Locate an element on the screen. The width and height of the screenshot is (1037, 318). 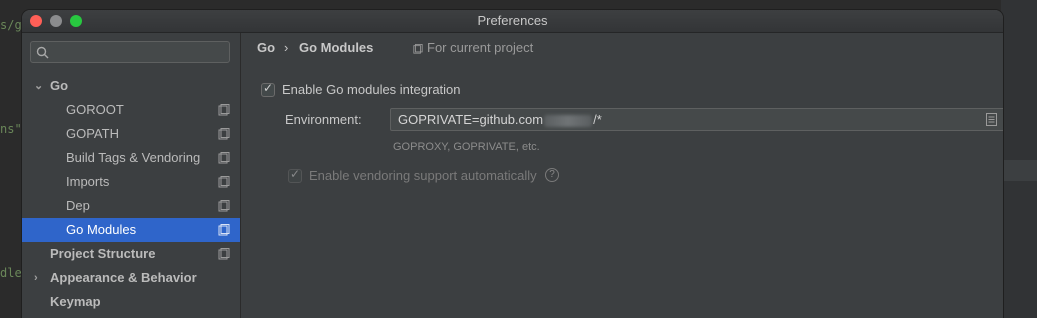
sidebar-item-imports: Imports is located at coordinates (131, 182).